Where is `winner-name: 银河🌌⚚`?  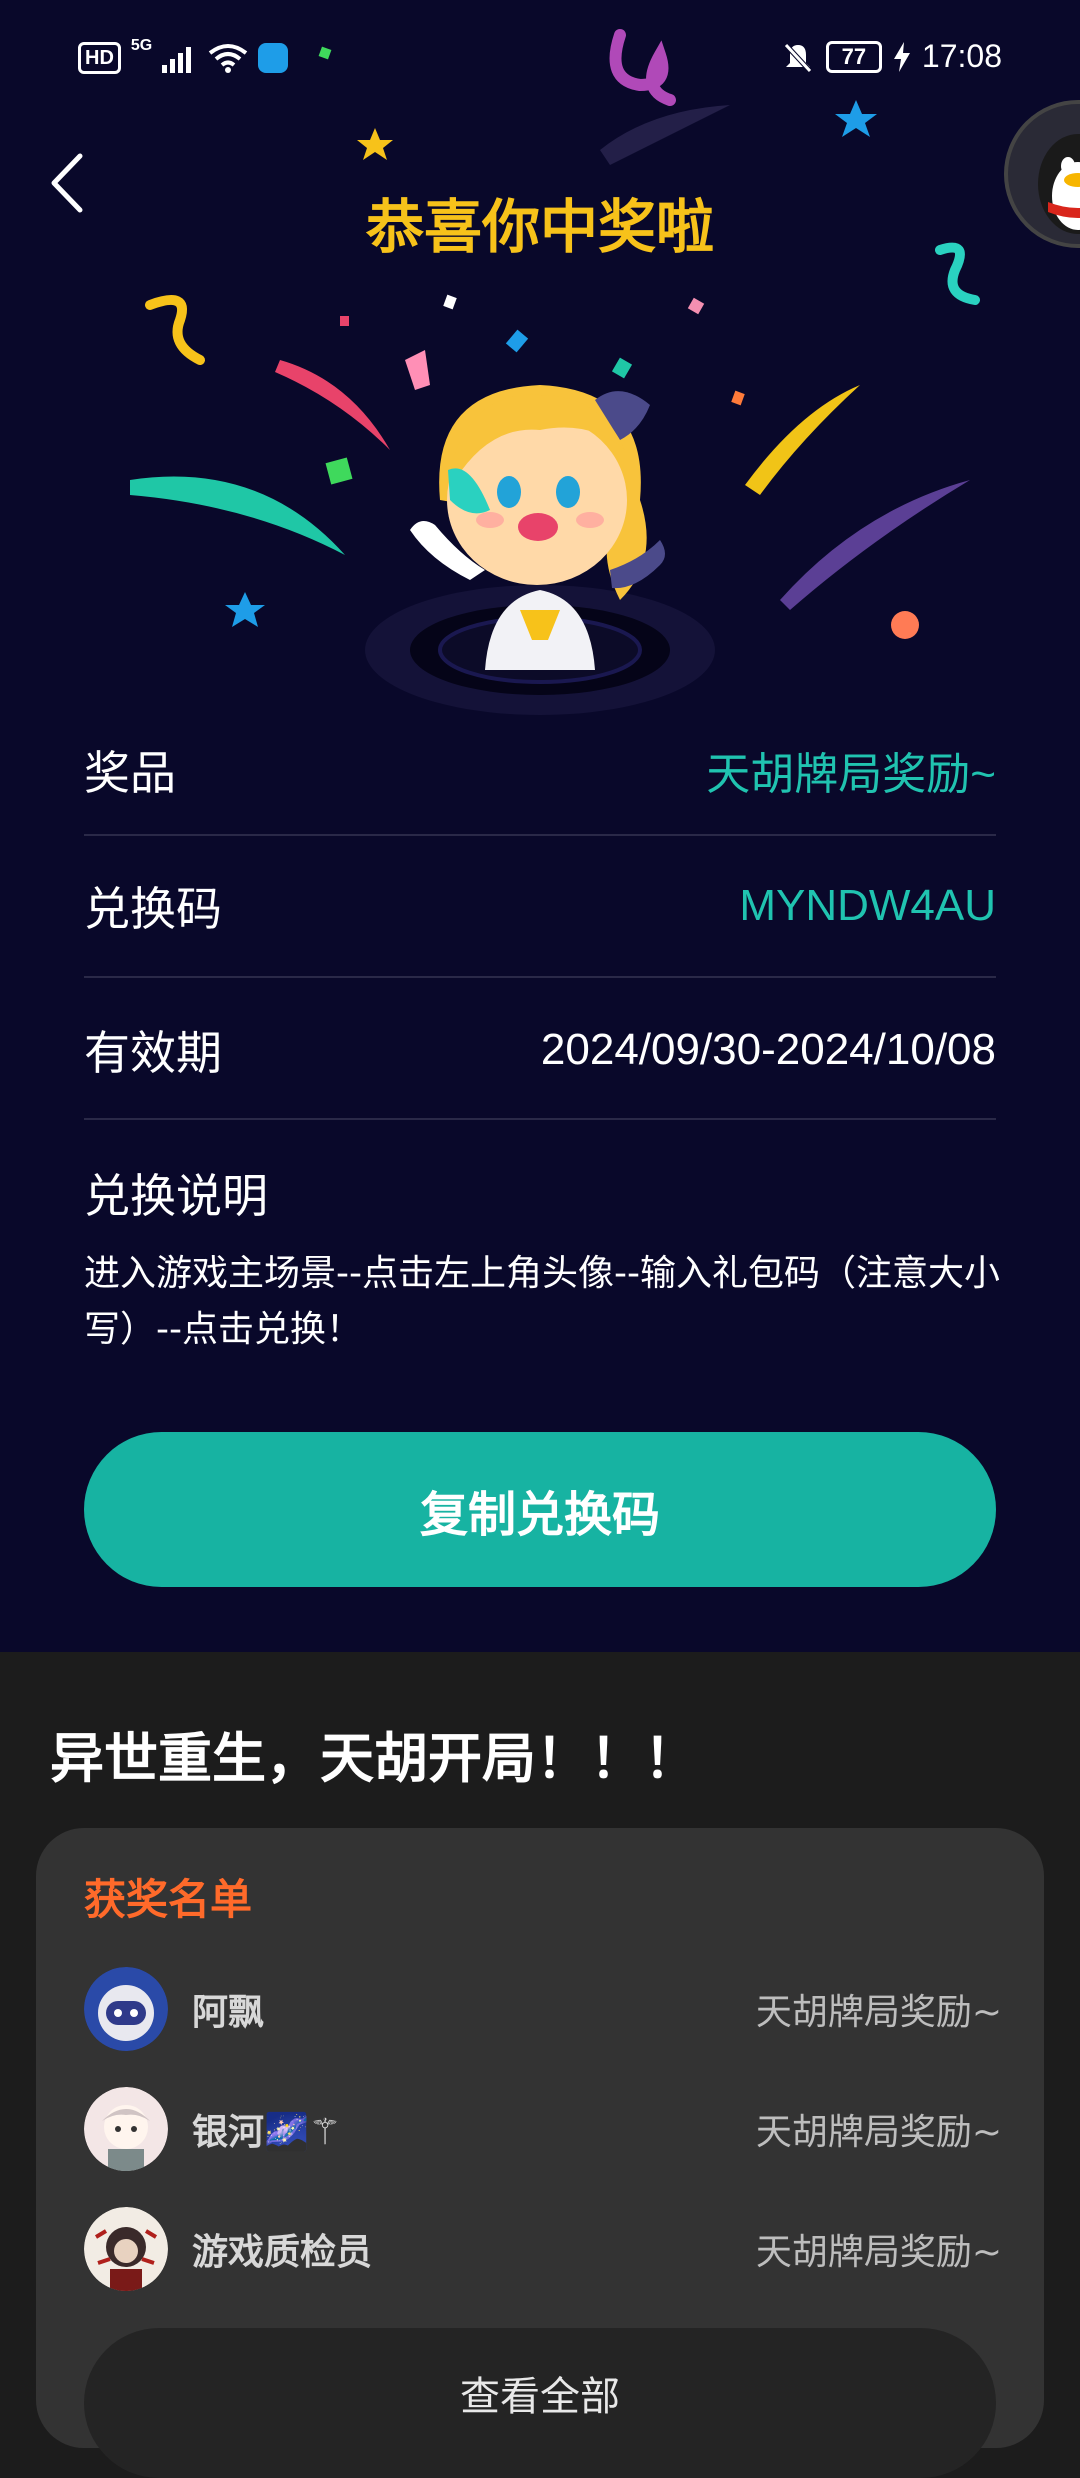
winner-name: 银河🌌⚚ is located at coordinates (267, 2132).